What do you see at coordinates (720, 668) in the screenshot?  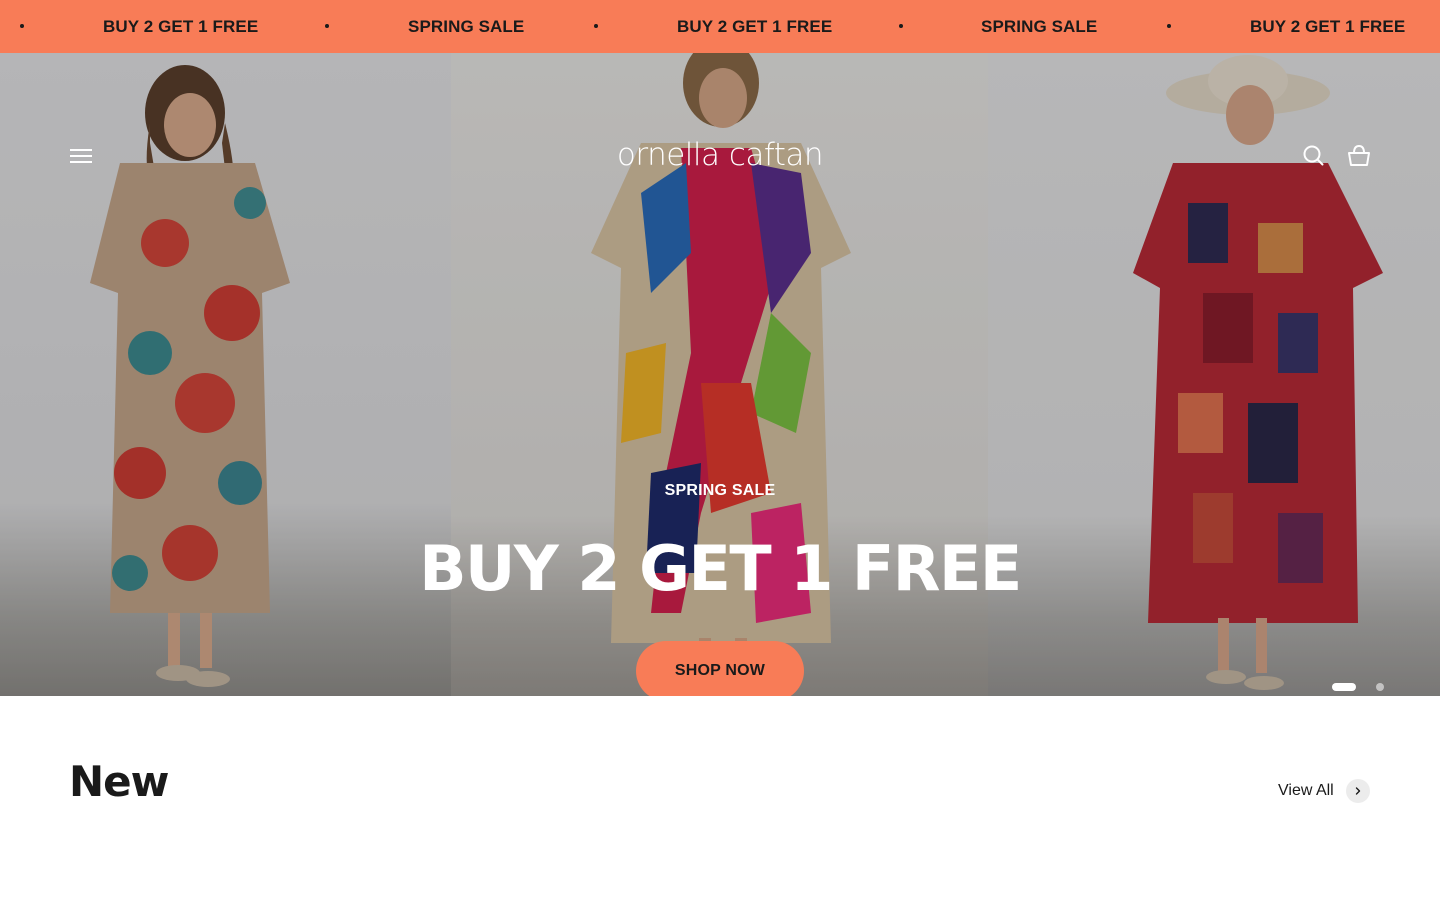 I see `shop-now-button: SHOP NOW` at bounding box center [720, 668].